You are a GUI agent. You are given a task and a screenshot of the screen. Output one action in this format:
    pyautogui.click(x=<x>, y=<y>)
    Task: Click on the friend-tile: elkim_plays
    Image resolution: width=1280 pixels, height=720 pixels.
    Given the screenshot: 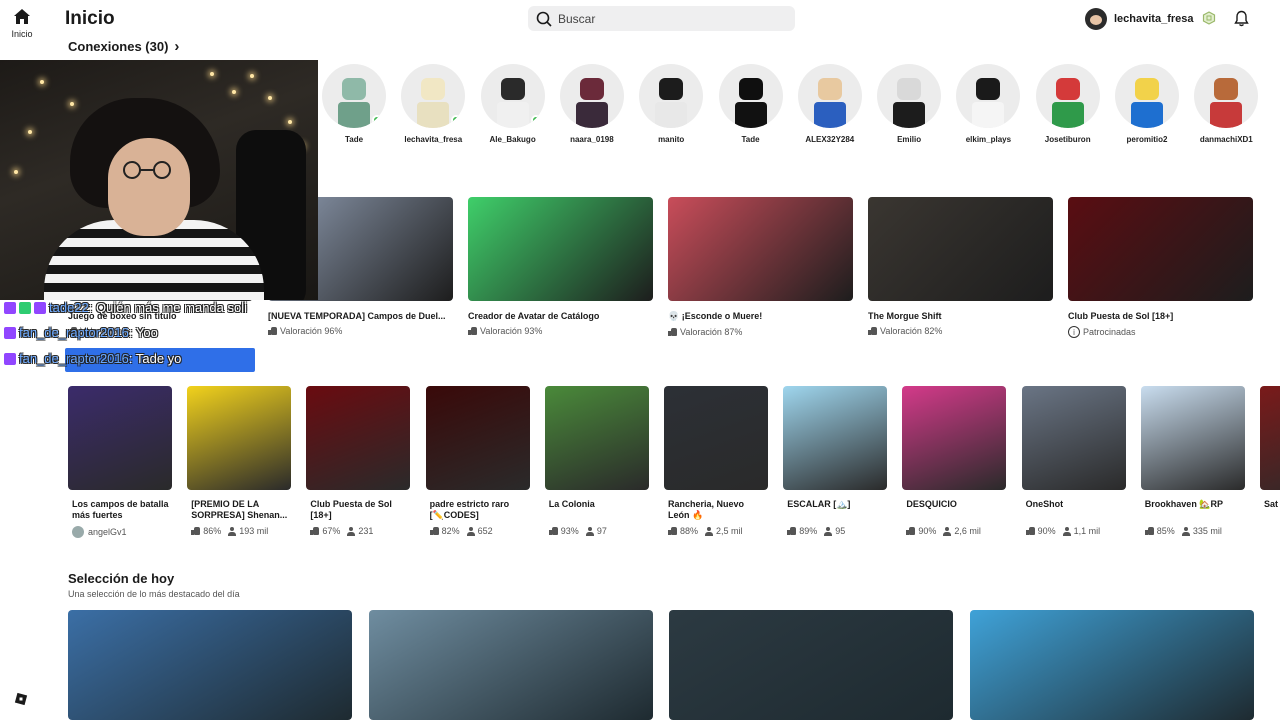 What is the action you would take?
    pyautogui.click(x=988, y=104)
    